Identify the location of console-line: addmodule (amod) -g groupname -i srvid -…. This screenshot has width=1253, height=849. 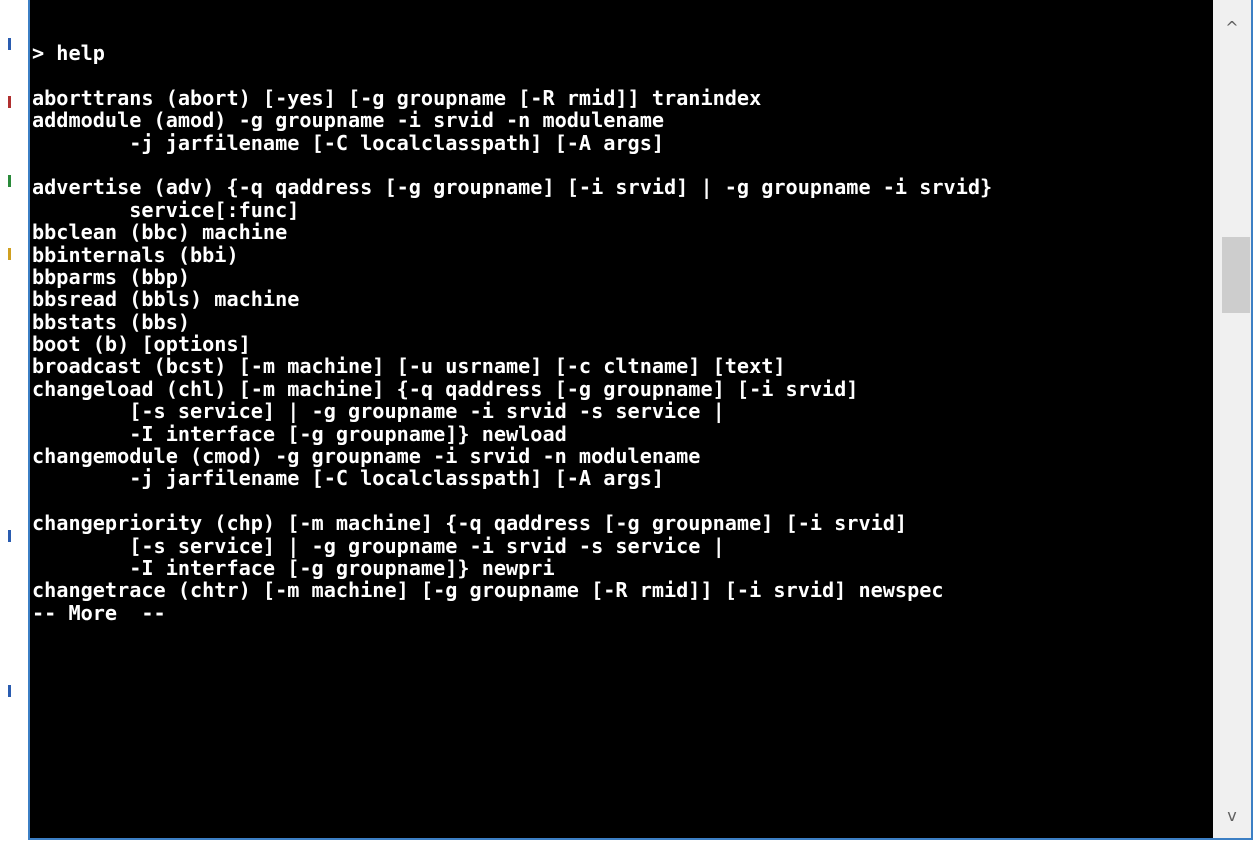
(348, 120).